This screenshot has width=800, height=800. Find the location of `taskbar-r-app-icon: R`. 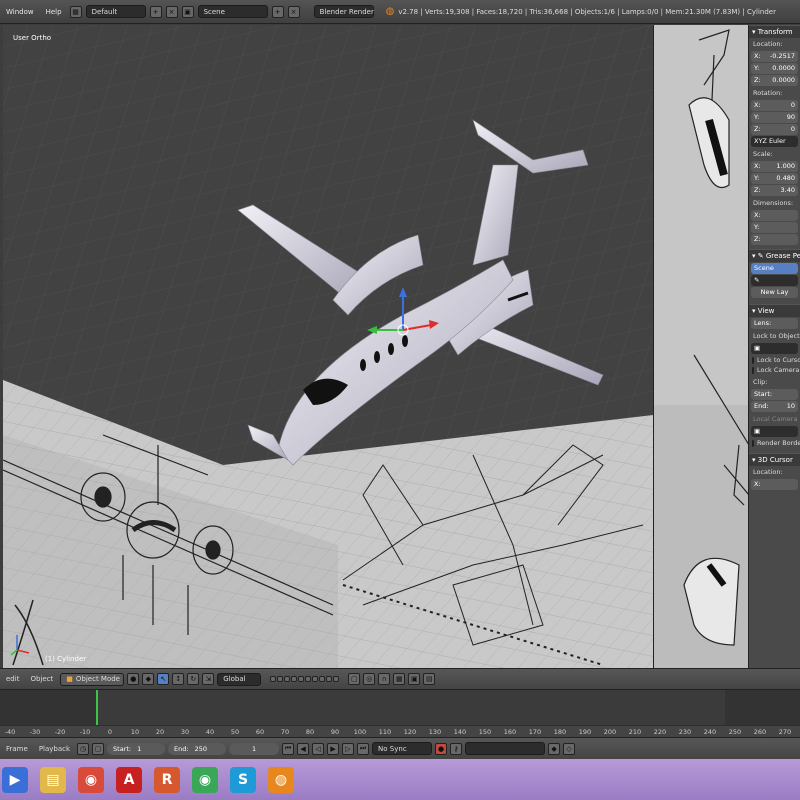

taskbar-r-app-icon: R is located at coordinates (167, 779).